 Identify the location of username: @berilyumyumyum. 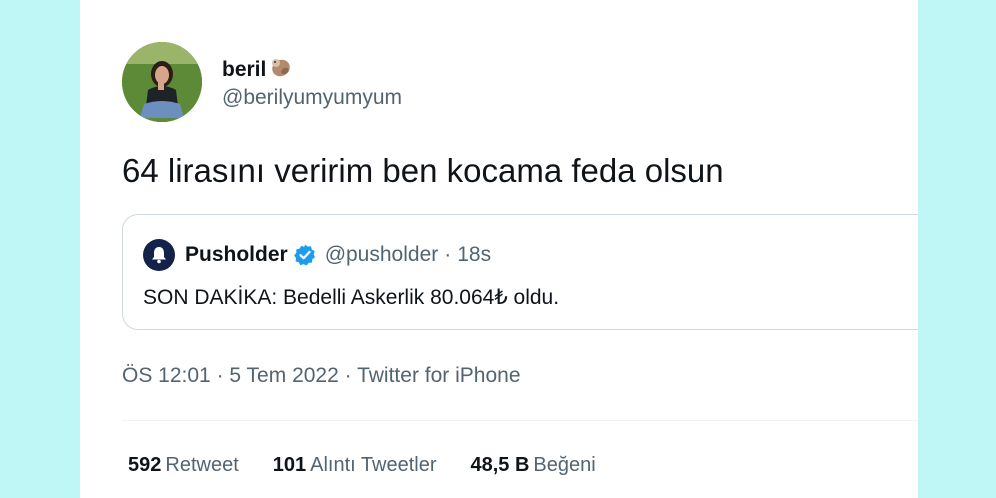
(312, 98).